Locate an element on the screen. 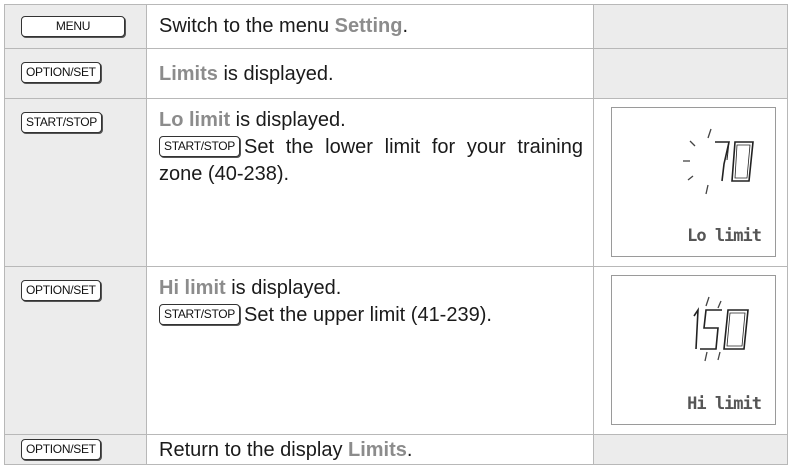  highlight-text: Setting is located at coordinates (368, 26).